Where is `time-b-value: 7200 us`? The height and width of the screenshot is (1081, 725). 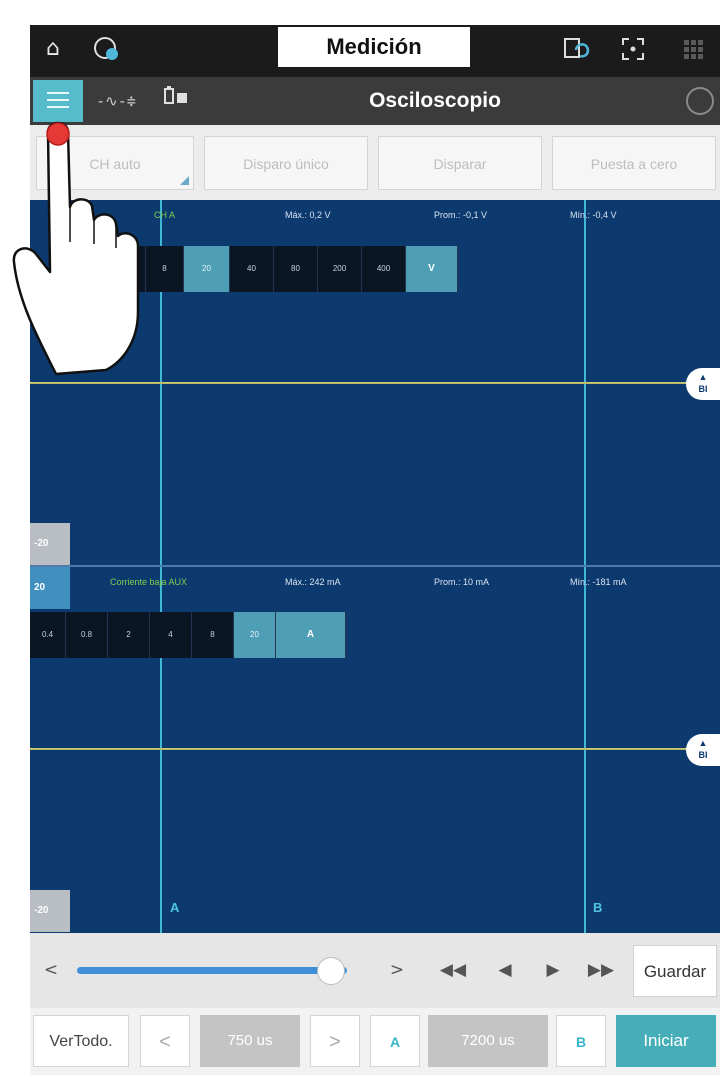
time-b-value: 7200 us is located at coordinates (488, 1041).